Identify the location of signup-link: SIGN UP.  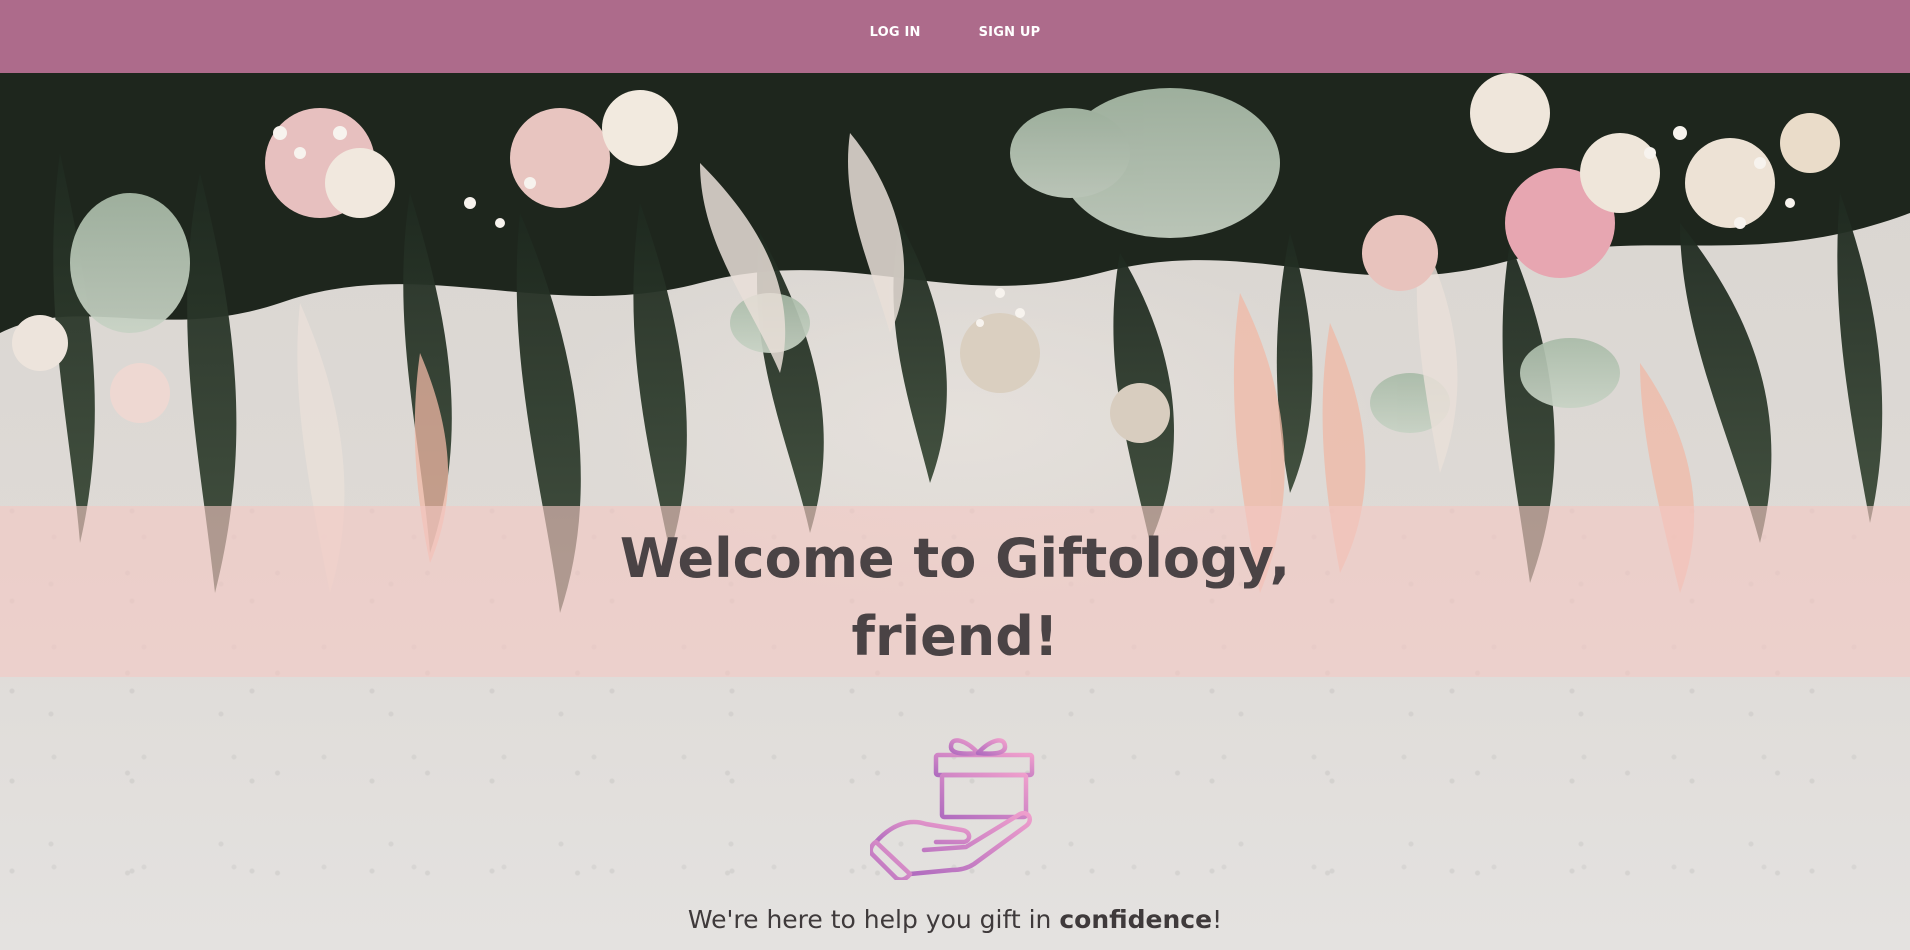
(1010, 32).